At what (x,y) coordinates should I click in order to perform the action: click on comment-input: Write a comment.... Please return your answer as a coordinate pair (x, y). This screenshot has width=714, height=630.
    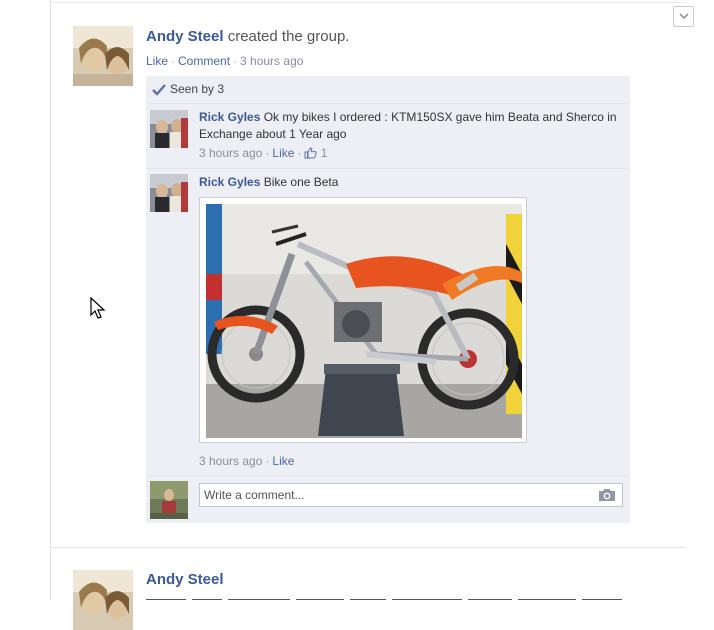
    Looking at the image, I should click on (411, 495).